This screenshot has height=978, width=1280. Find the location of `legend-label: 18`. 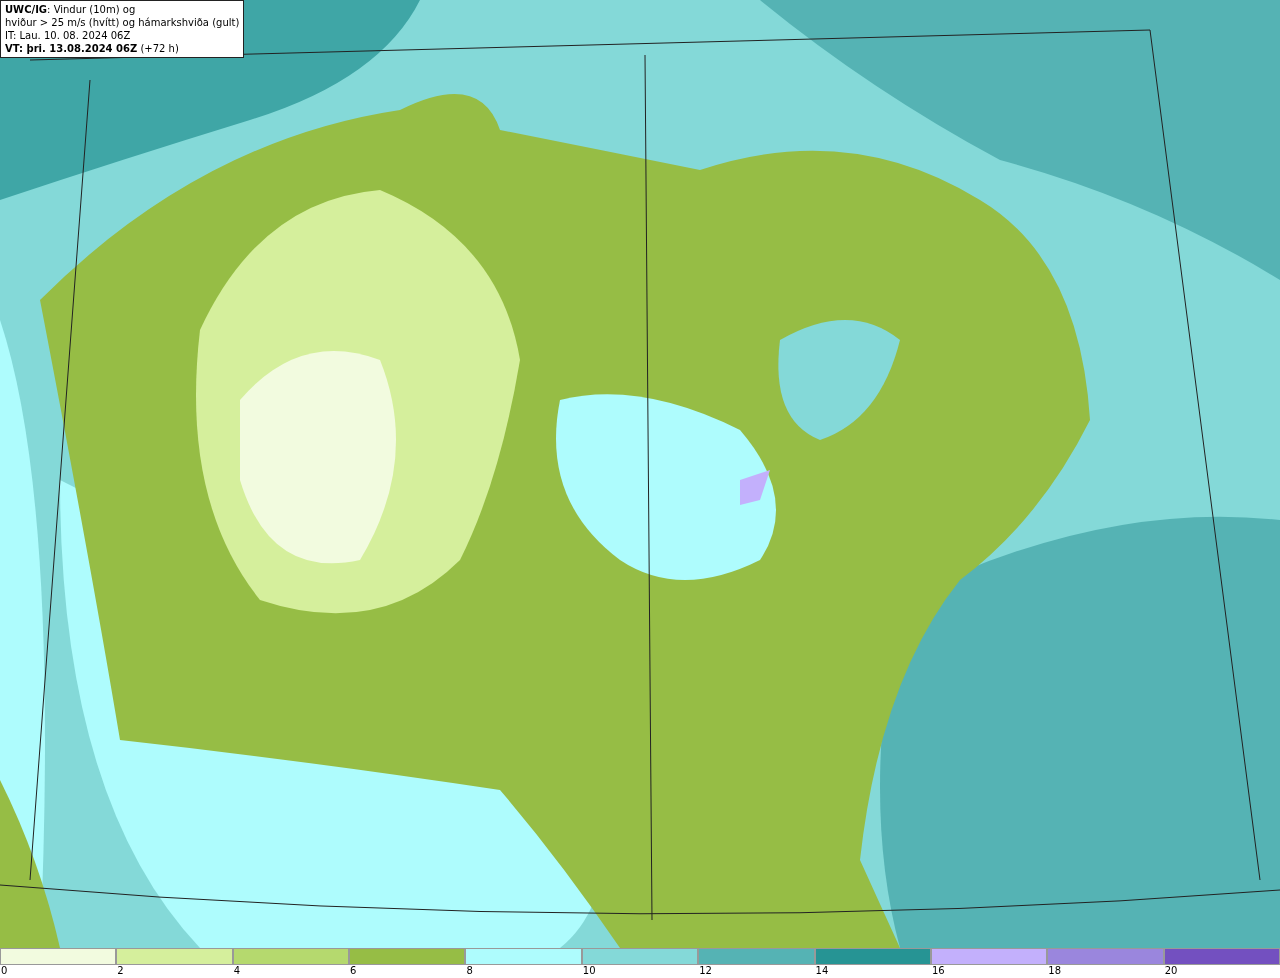

legend-label: 18 is located at coordinates (1054, 971).